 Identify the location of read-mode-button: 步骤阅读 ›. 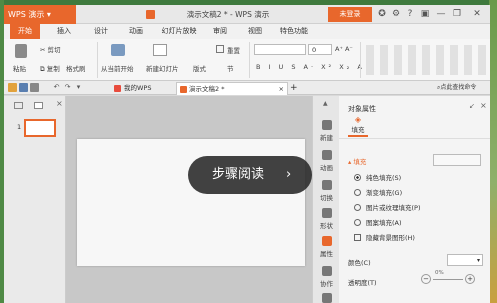
(250, 175).